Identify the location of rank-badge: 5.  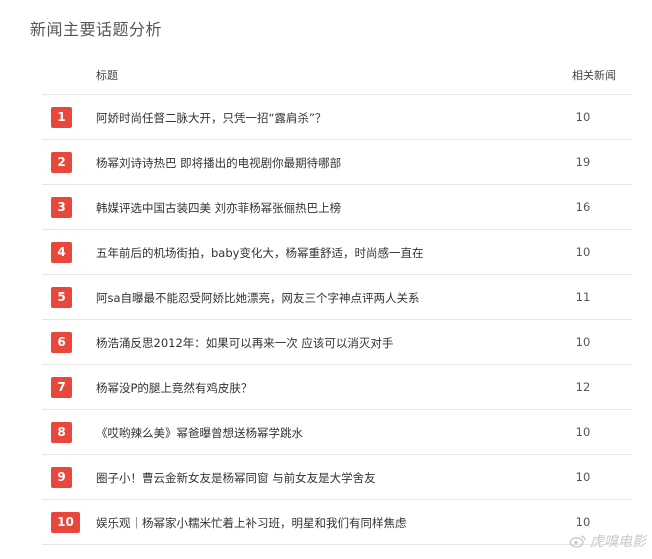
(61, 297).